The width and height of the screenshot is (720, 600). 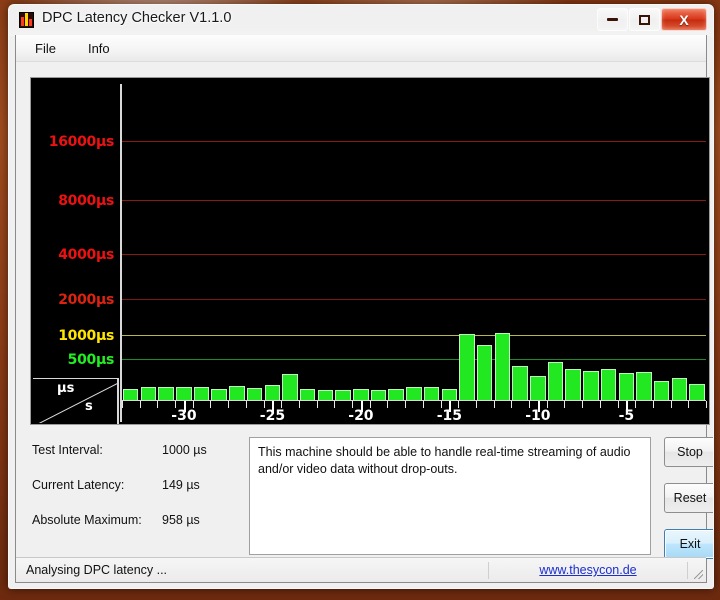 What do you see at coordinates (138, 460) in the screenshot?
I see `stat-row-test-interval: Test Interval: 1000 µs` at bounding box center [138, 460].